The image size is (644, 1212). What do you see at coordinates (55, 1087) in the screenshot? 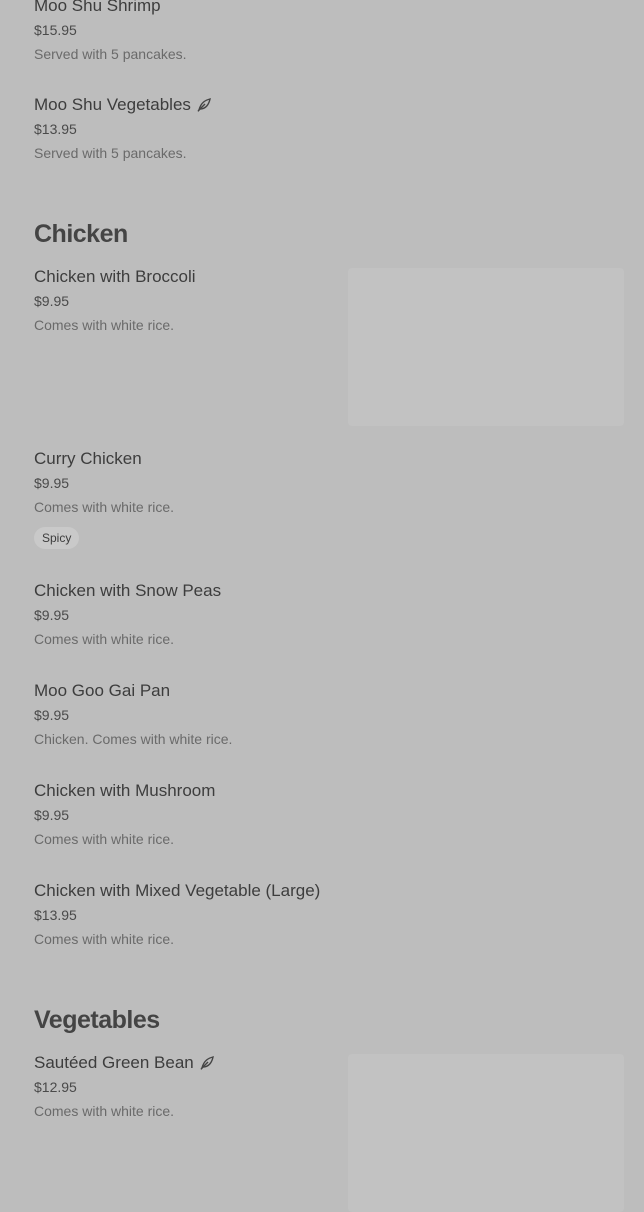
I see `item-price: $12.95` at bounding box center [55, 1087].